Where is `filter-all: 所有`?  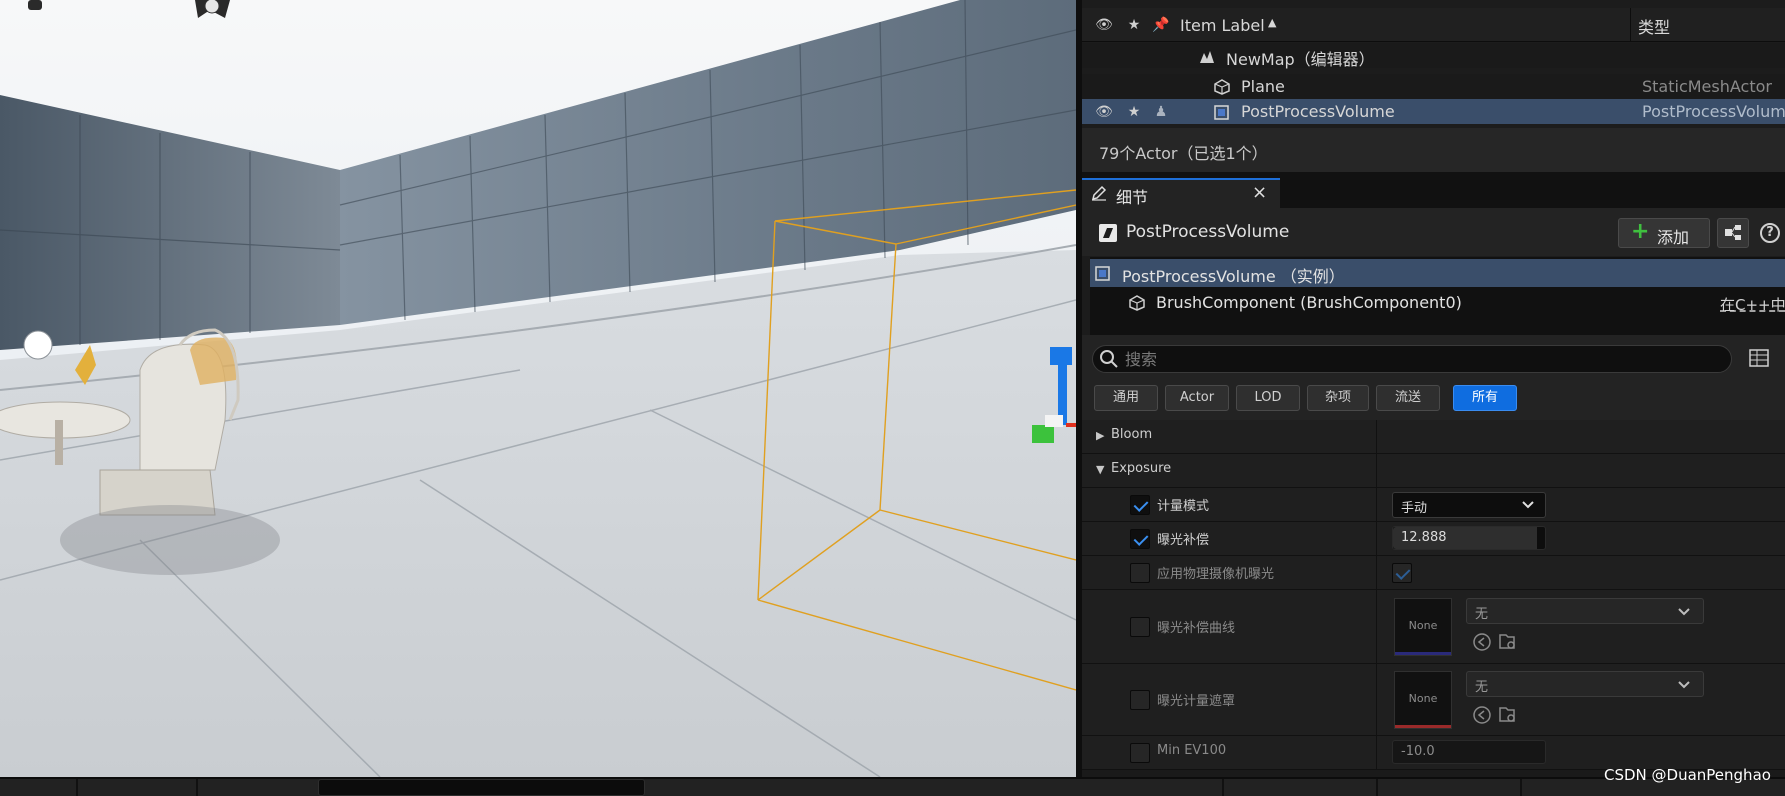
filter-all: 所有 is located at coordinates (1485, 398).